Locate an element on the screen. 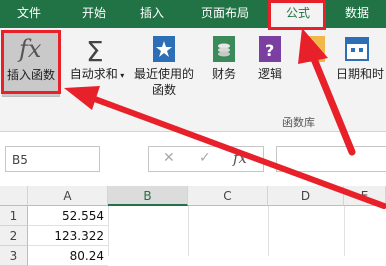 The height and width of the screenshot is (266, 386). function-fx-icon: fx is located at coordinates (29, 49).